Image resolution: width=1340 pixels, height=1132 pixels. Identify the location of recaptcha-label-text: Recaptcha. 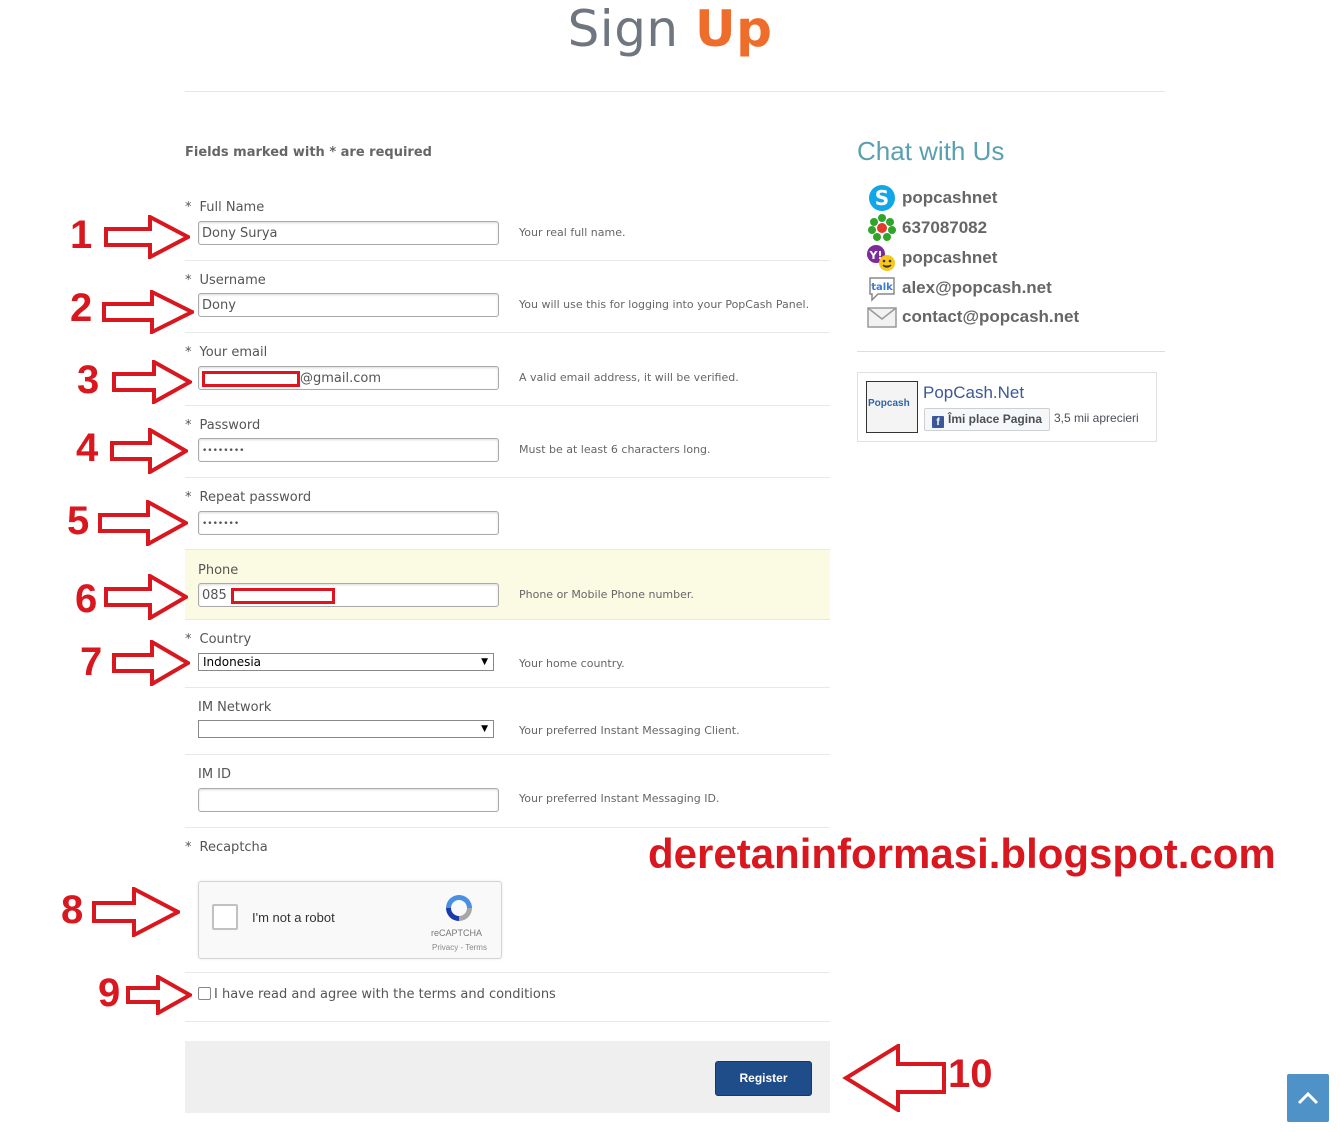
(233, 847).